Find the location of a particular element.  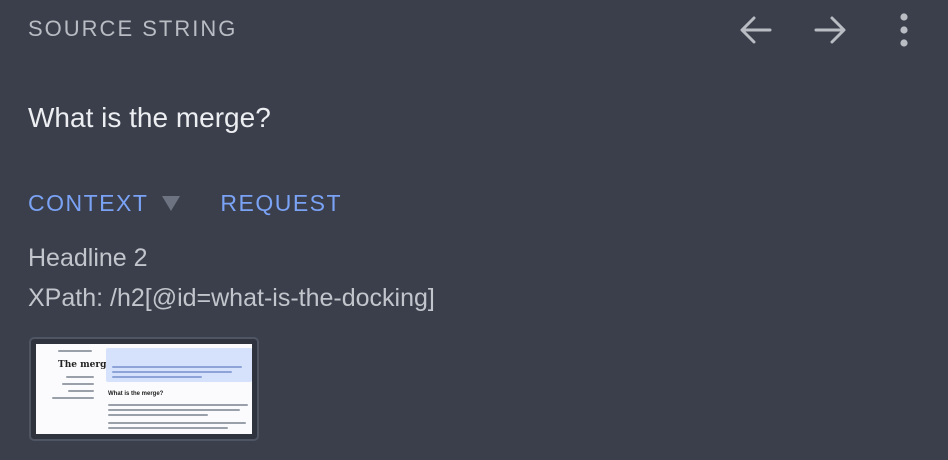

mini-hero-banner is located at coordinates (179, 365).